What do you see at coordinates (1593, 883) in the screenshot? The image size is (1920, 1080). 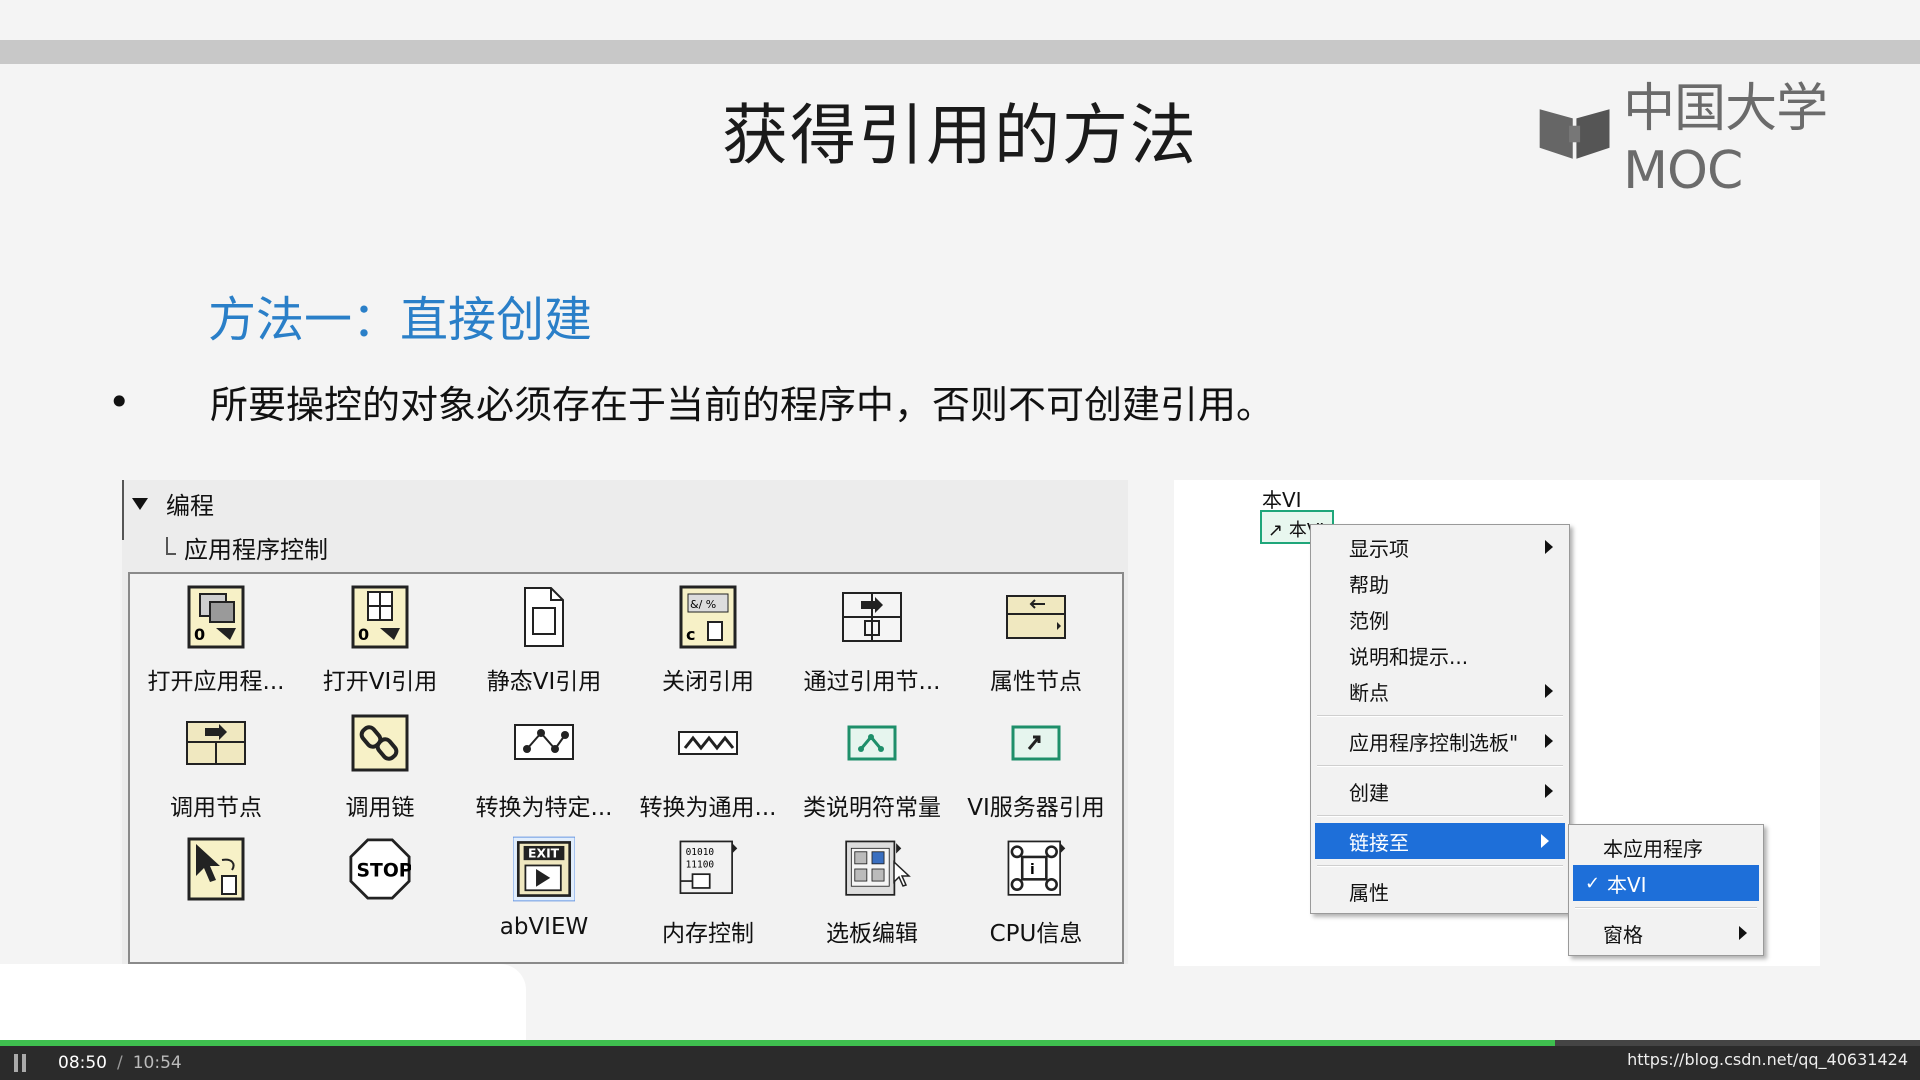 I see `checkmark-icon: ✓` at bounding box center [1593, 883].